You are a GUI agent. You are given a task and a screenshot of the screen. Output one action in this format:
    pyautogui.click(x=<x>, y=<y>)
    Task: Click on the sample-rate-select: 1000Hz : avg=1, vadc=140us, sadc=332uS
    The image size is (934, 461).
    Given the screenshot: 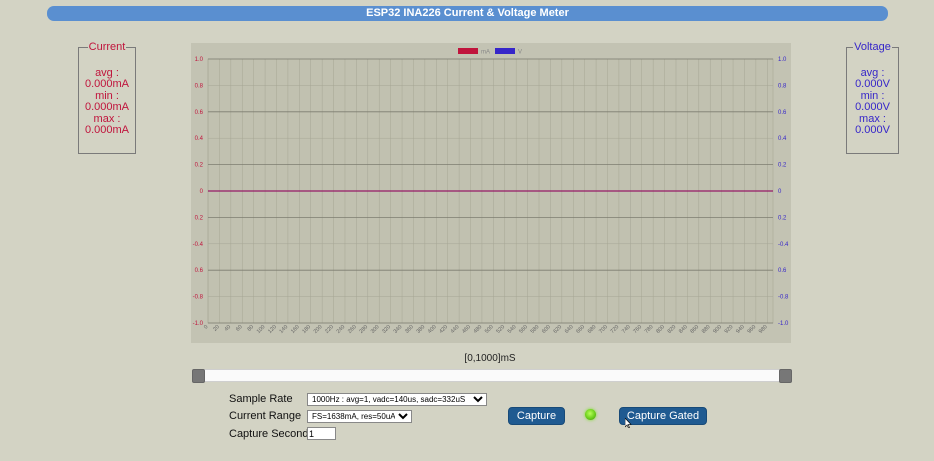 What is the action you would take?
    pyautogui.click(x=397, y=399)
    